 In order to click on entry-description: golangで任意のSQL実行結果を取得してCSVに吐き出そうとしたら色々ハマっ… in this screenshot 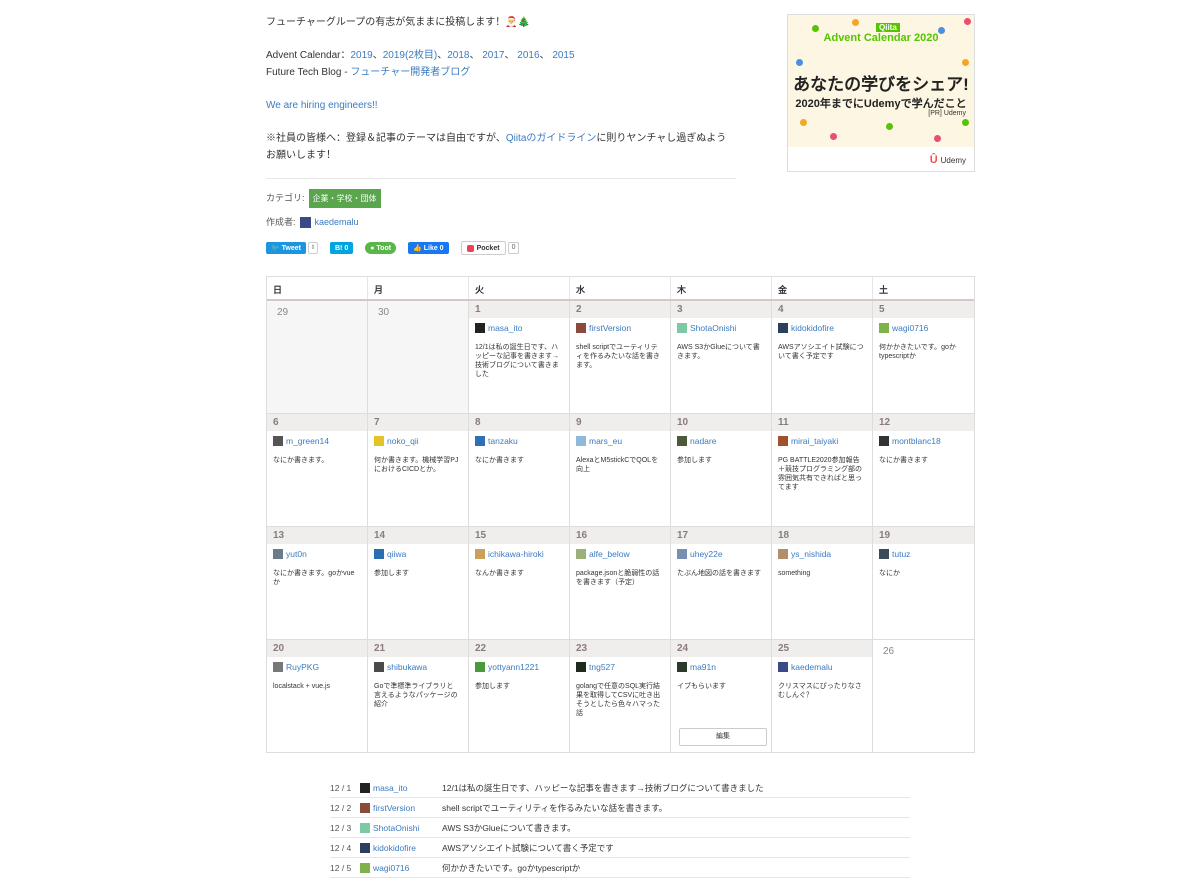, I will do `click(620, 695)`.